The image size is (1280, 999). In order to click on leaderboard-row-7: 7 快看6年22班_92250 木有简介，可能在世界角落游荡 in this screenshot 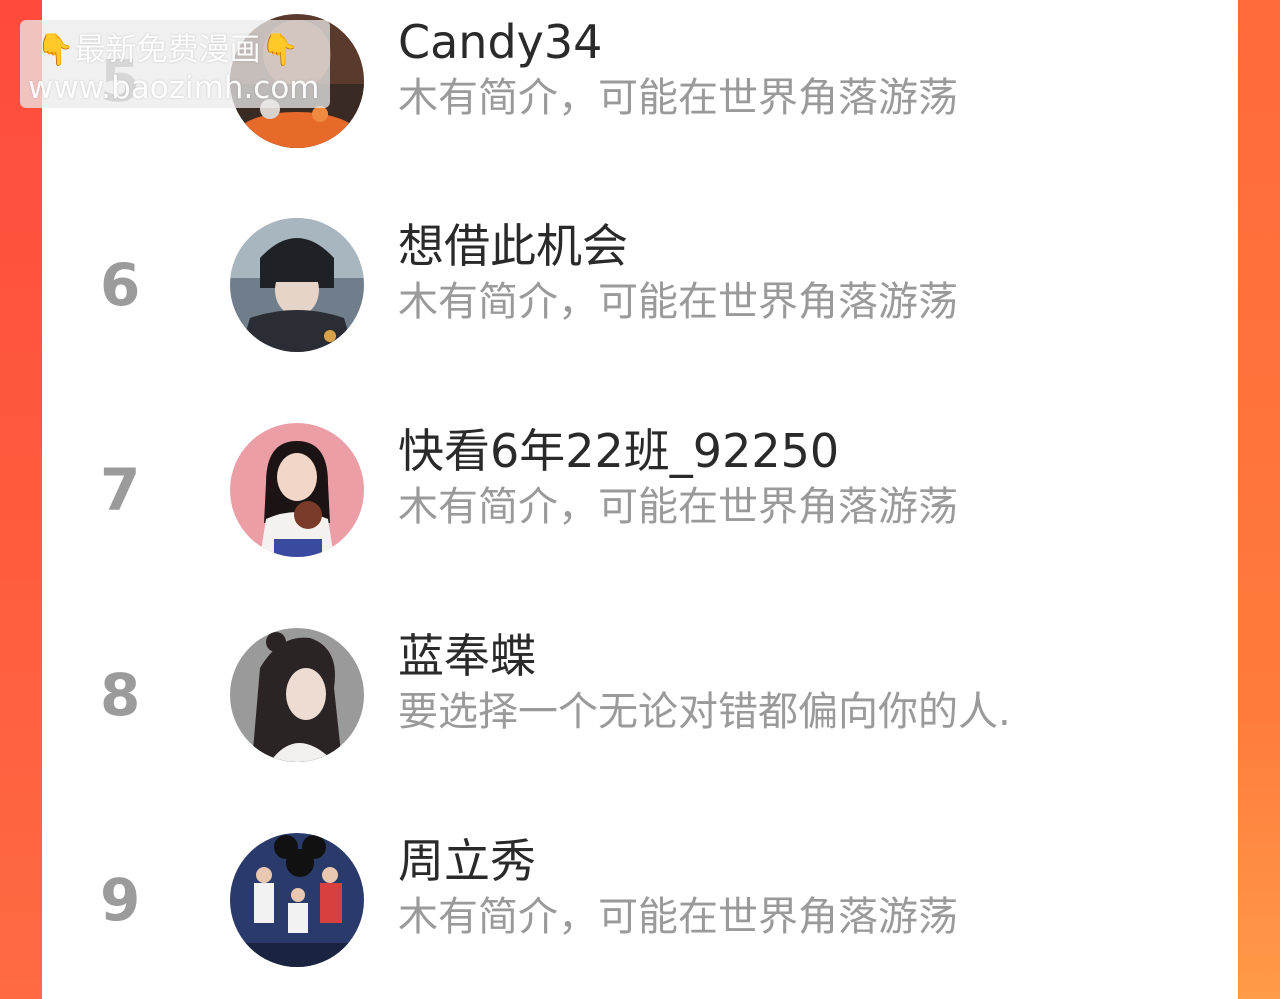, I will do `click(640, 489)`.